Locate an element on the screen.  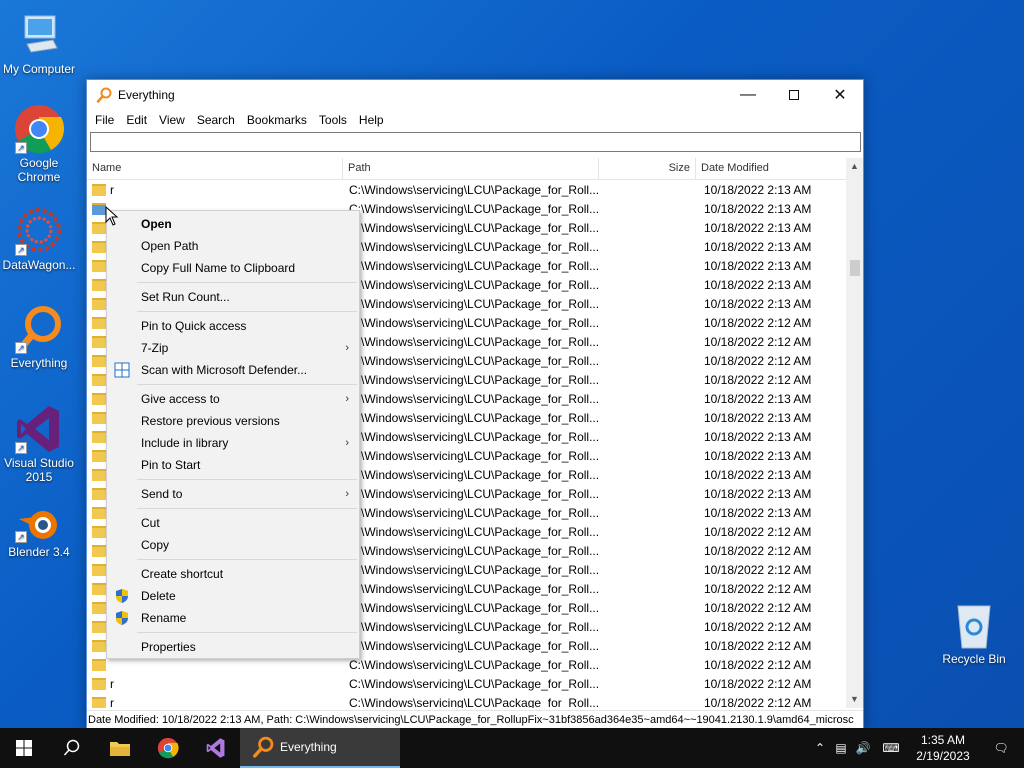
chevron-right-icon: › is located at coordinates (347, 348).